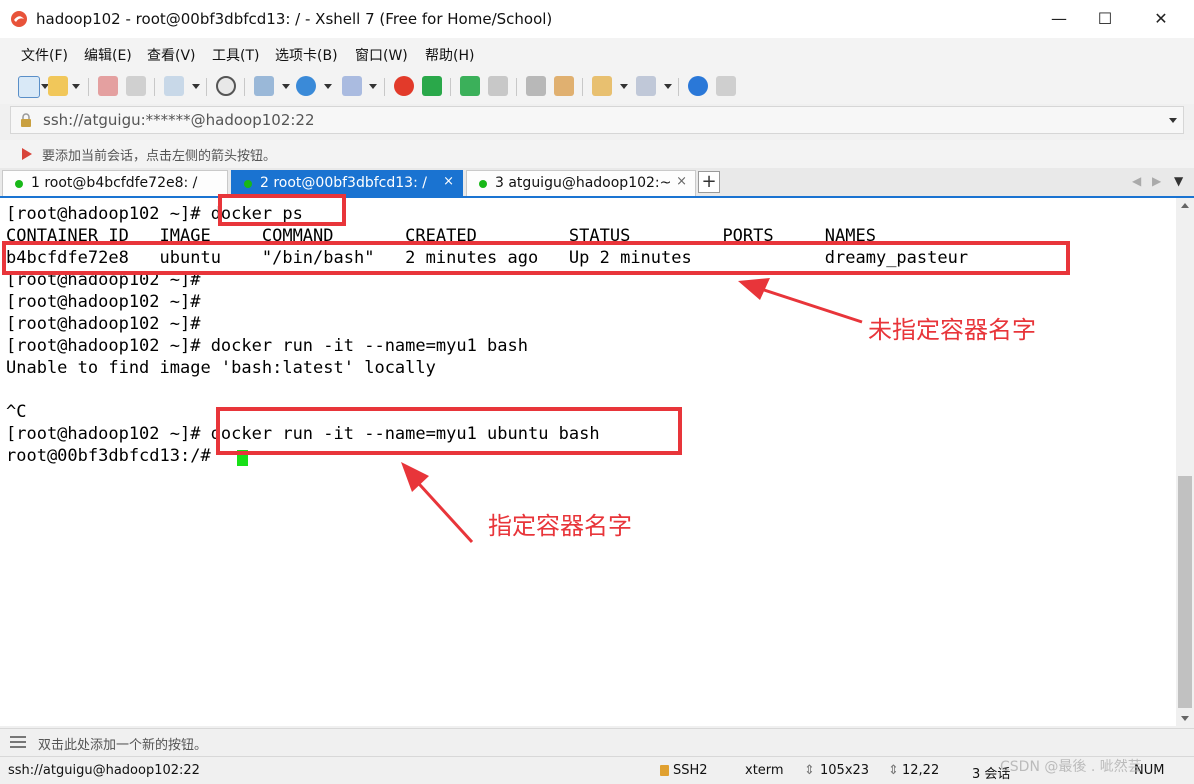 Image resolution: width=1194 pixels, height=784 pixels. What do you see at coordinates (498, 86) in the screenshot?
I see `lock-screen-icon` at bounding box center [498, 86].